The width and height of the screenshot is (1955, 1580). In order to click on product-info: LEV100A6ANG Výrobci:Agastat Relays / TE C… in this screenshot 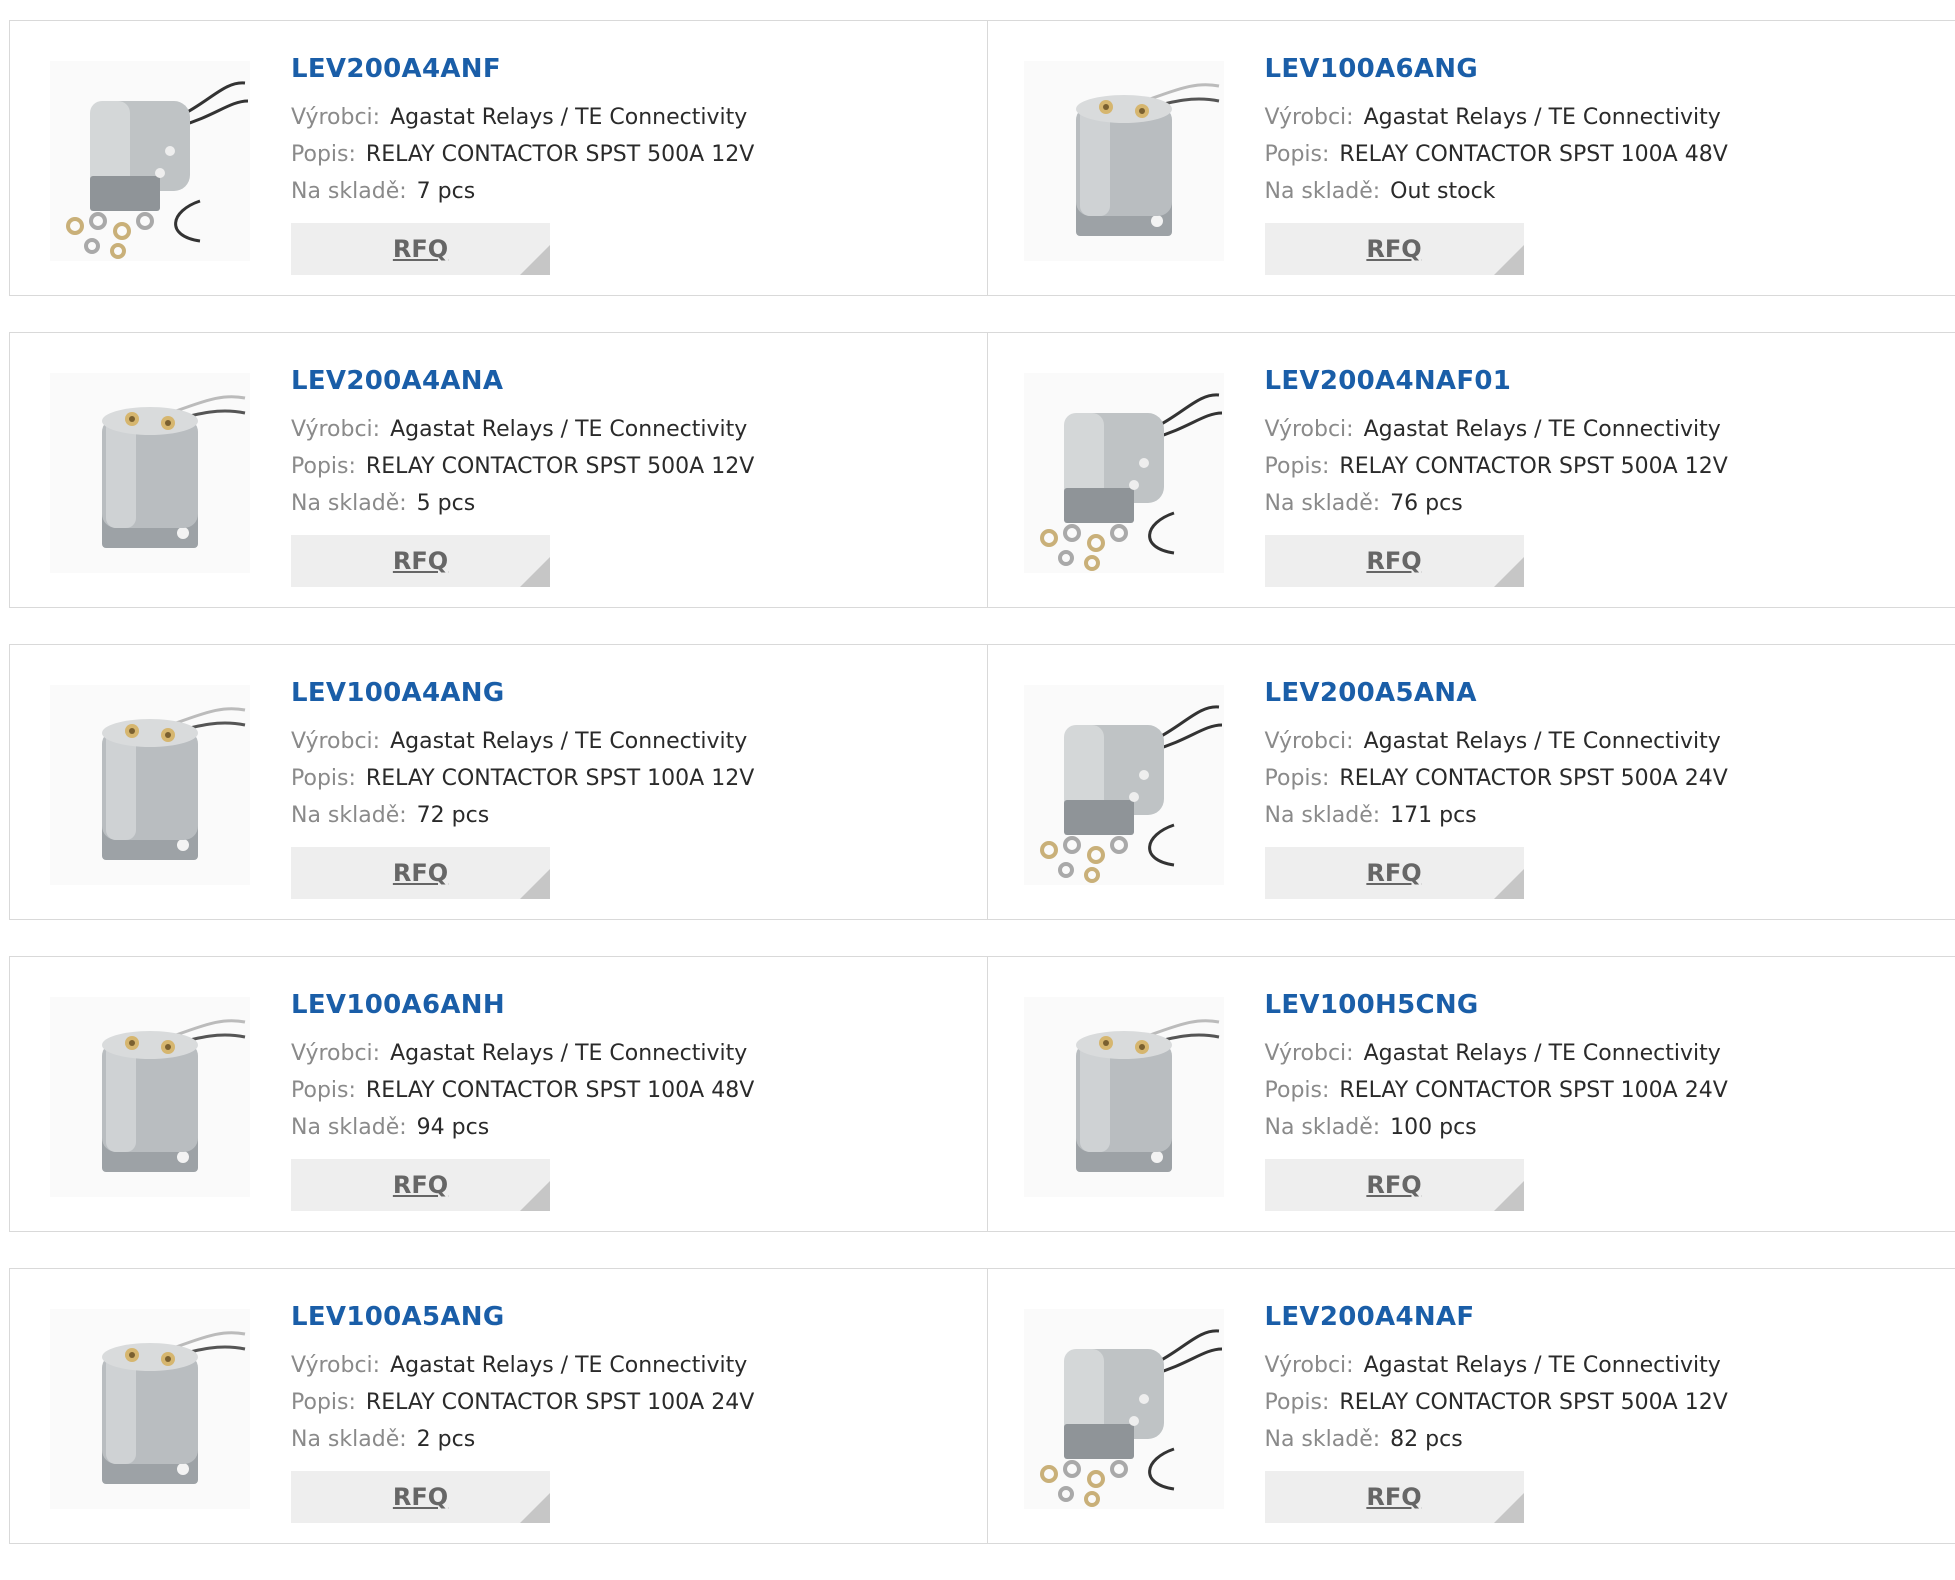, I will do `click(1496, 163)`.